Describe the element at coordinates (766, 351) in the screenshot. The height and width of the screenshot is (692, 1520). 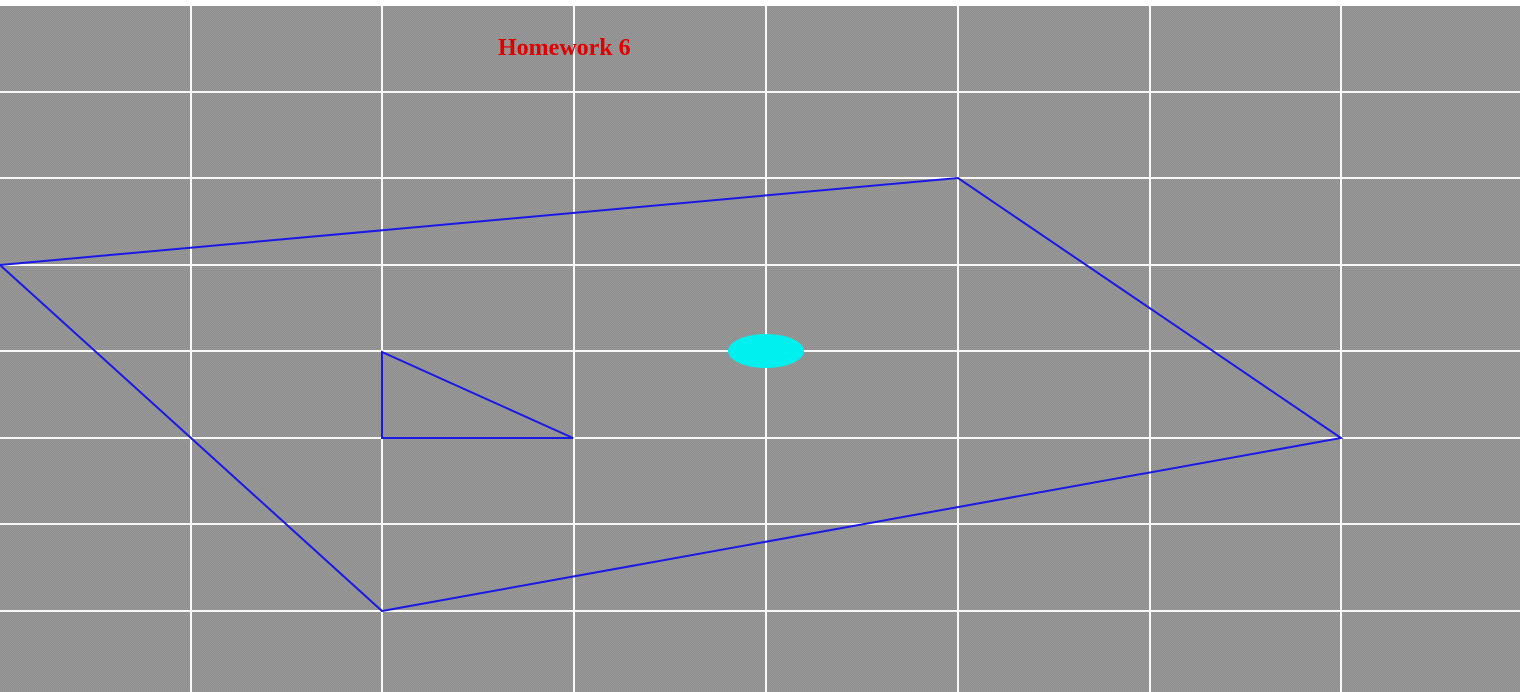
I see `cyan-ellipse` at that location.